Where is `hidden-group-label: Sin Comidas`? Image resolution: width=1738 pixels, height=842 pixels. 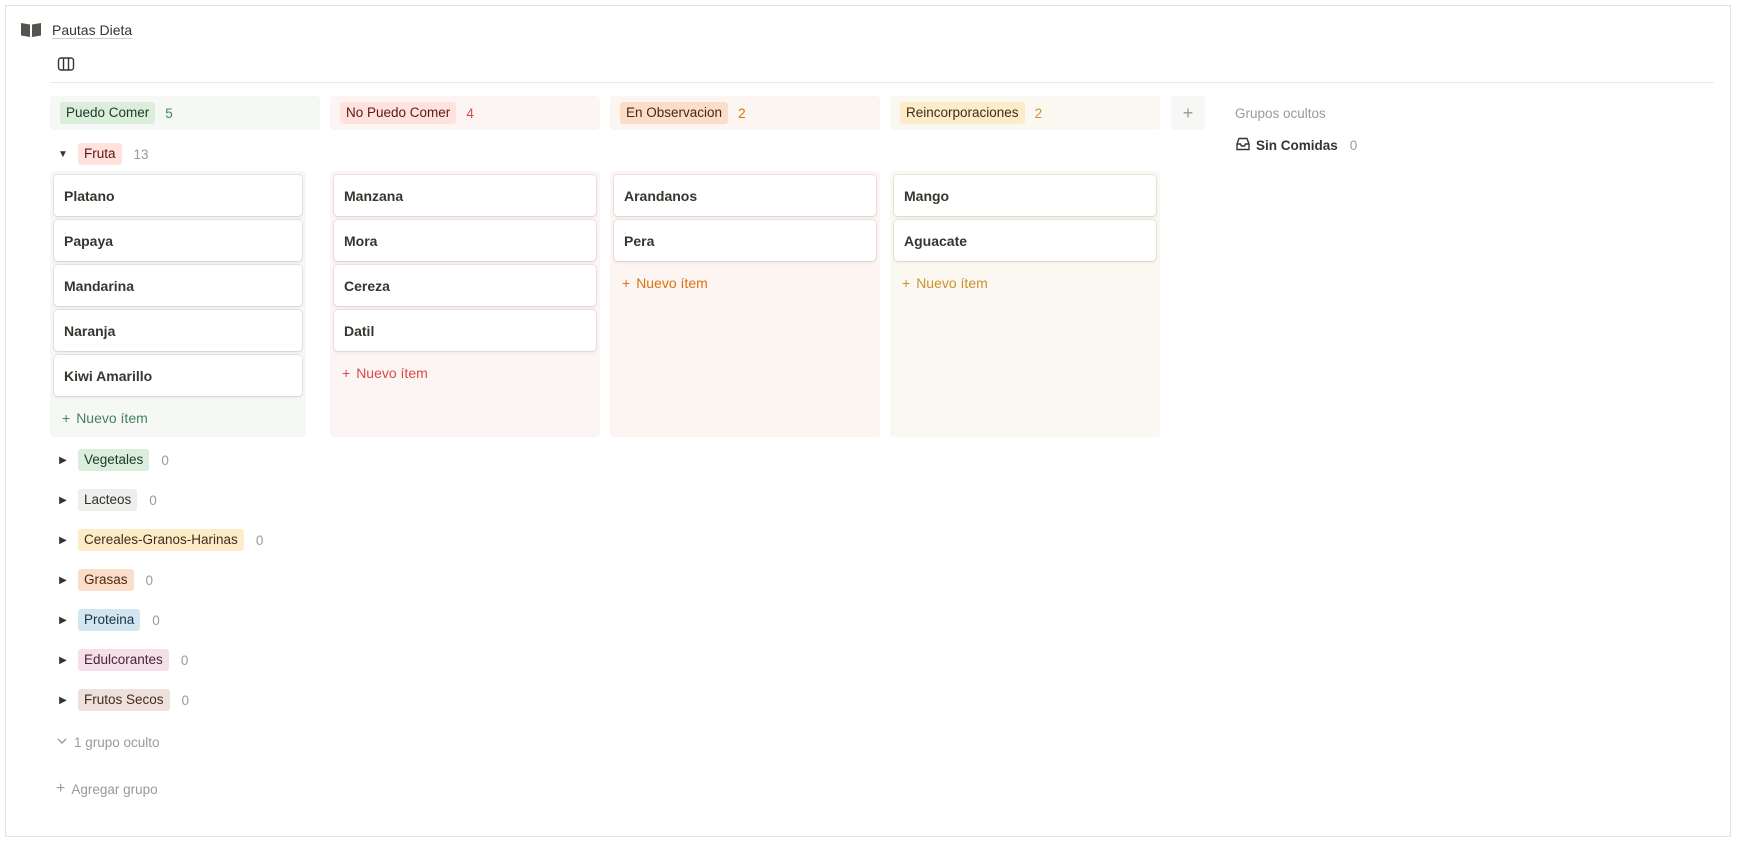 hidden-group-label: Sin Comidas is located at coordinates (1297, 145).